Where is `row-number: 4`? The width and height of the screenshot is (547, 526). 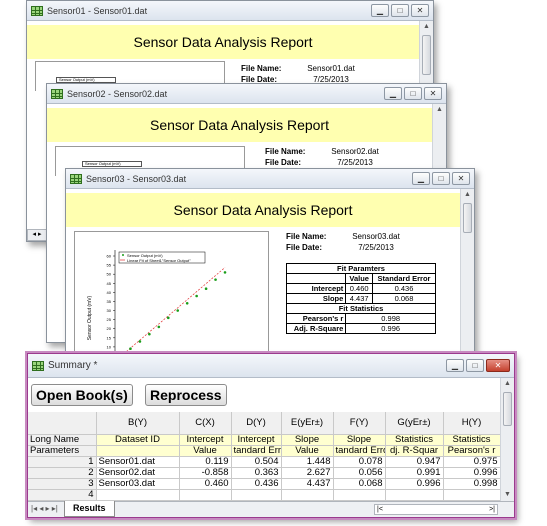
row-number: 4 is located at coordinates (62, 495).